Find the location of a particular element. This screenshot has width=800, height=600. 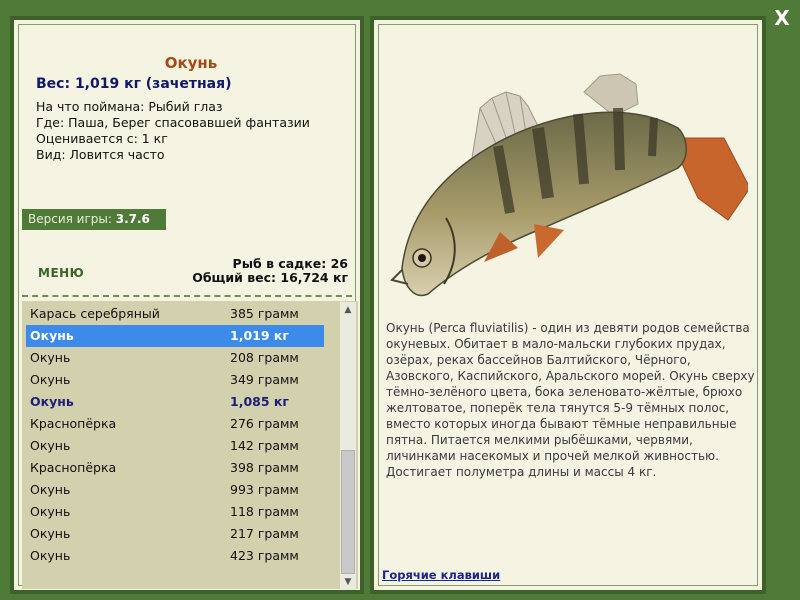

fish-weight: Вес: 1,019 кг (зачетная) is located at coordinates (134, 84).